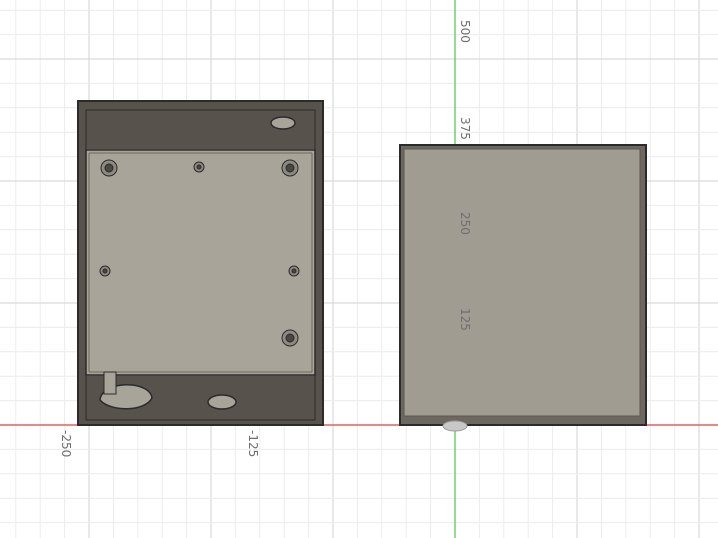 This screenshot has height=538, width=718. What do you see at coordinates (465, 31) in the screenshot?
I see `axis-label-y-500: 500` at bounding box center [465, 31].